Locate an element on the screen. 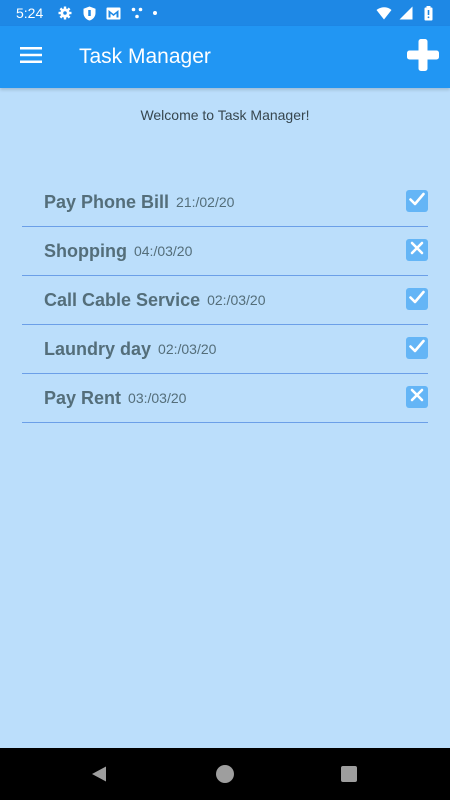 This screenshot has width=450, height=800. task-date: 21:/02/20 is located at coordinates (205, 202).